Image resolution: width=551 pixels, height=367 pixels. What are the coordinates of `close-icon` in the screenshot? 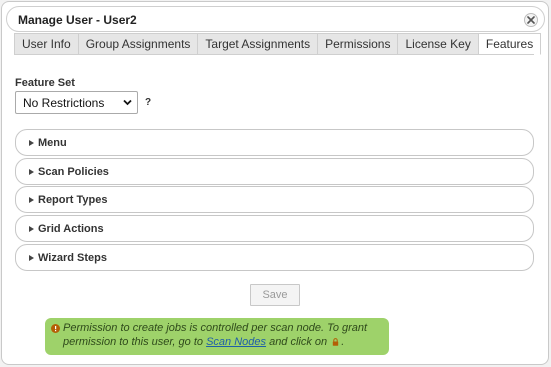 It's located at (531, 20).